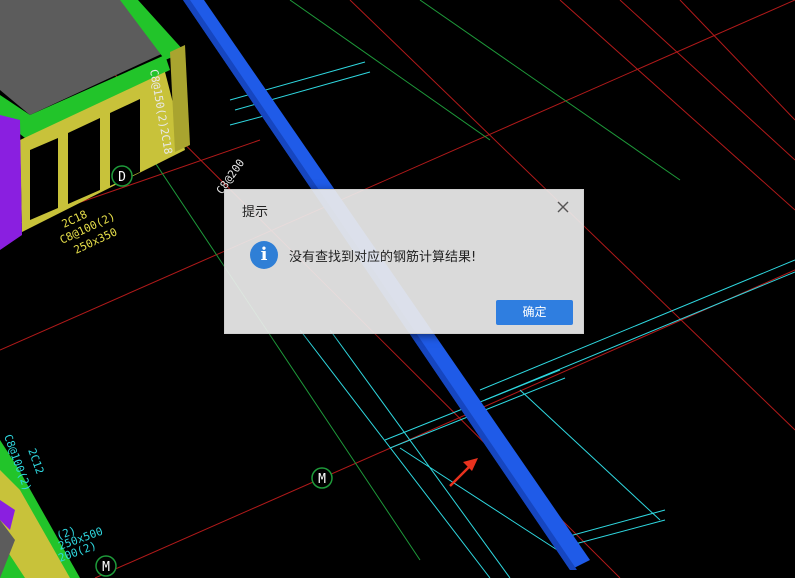 The image size is (795, 578). I want to click on axis-marker-d: D, so click(122, 176).